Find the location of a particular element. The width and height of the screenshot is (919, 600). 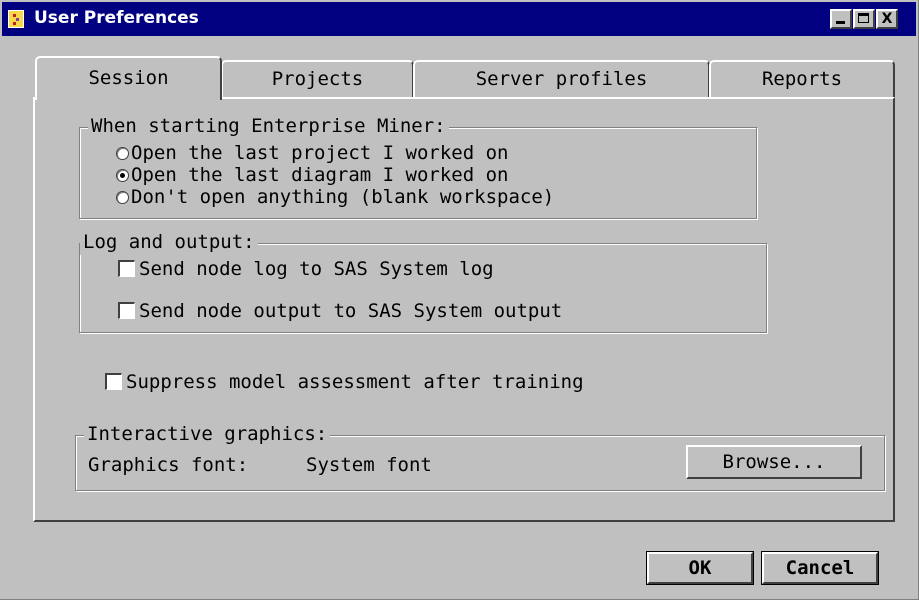

tab-label: Session is located at coordinates (128, 78).